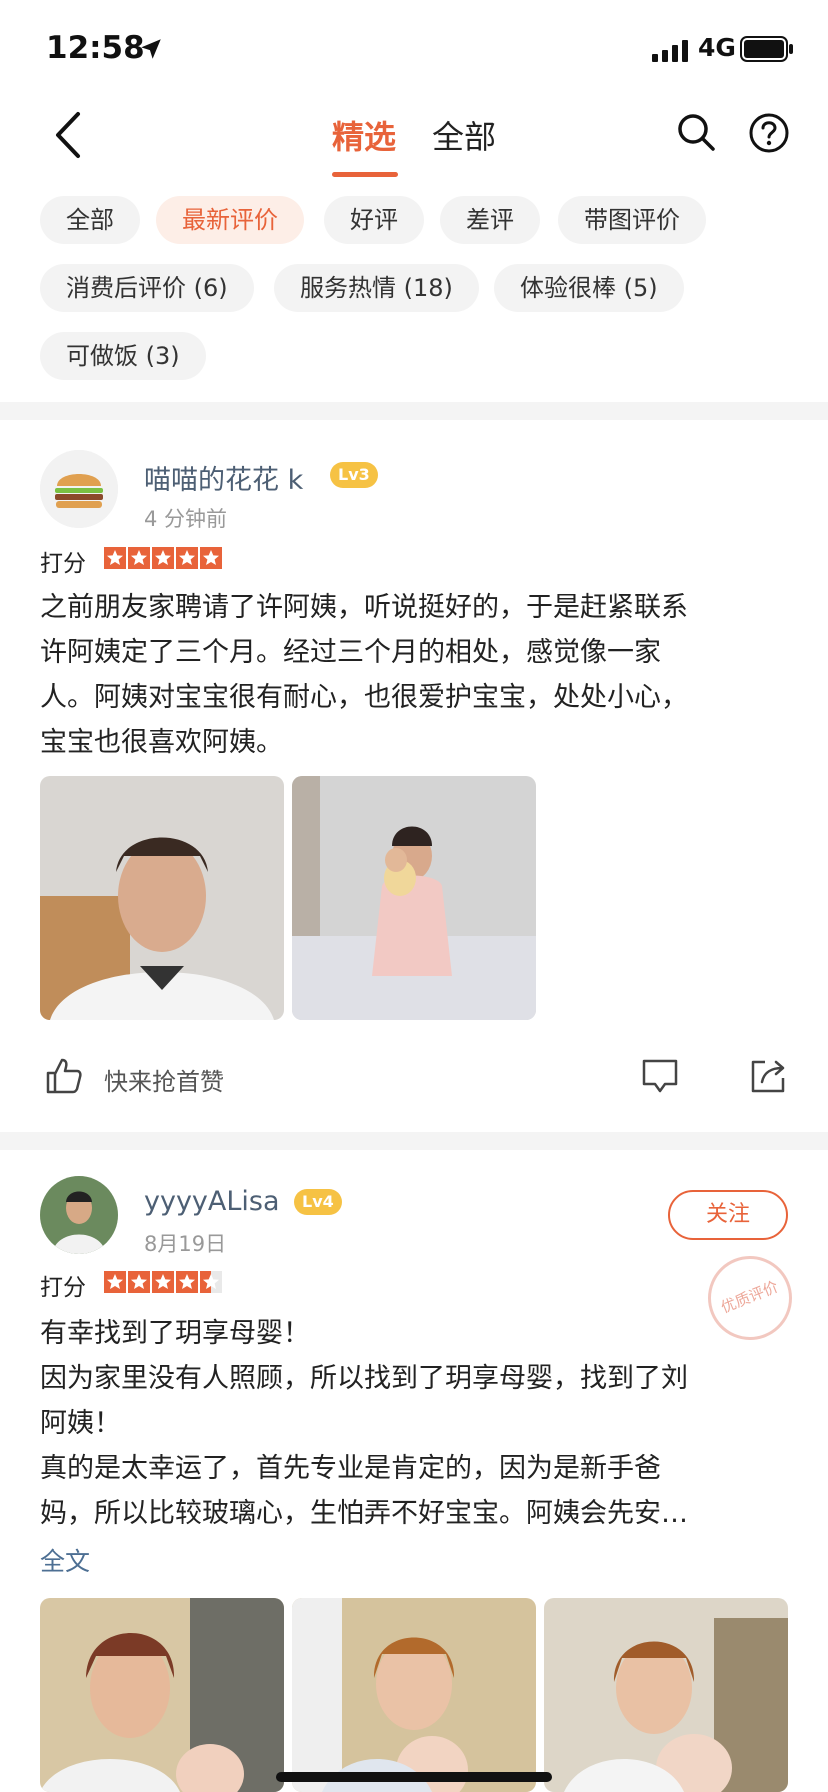  Describe the element at coordinates (766, 49) in the screenshot. I see `battery-icon` at that location.